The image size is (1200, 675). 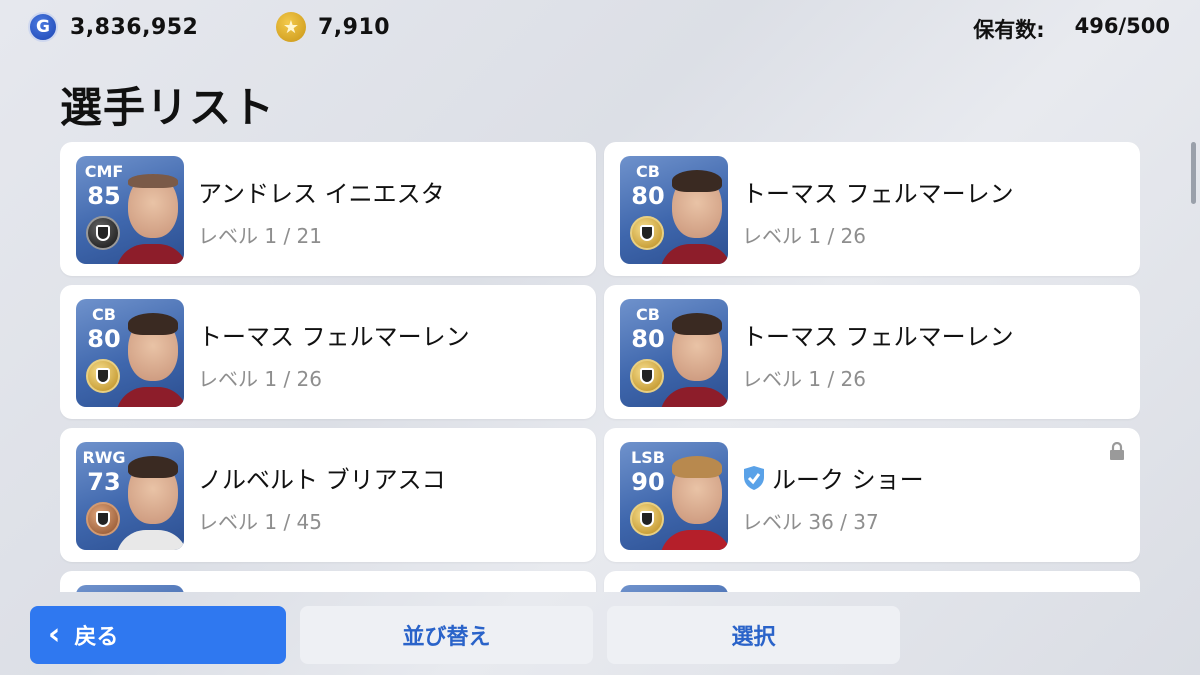 I want to click on player-card: LSB 90 ルーク ショー レベル 36 / 37, so click(x=872, y=495).